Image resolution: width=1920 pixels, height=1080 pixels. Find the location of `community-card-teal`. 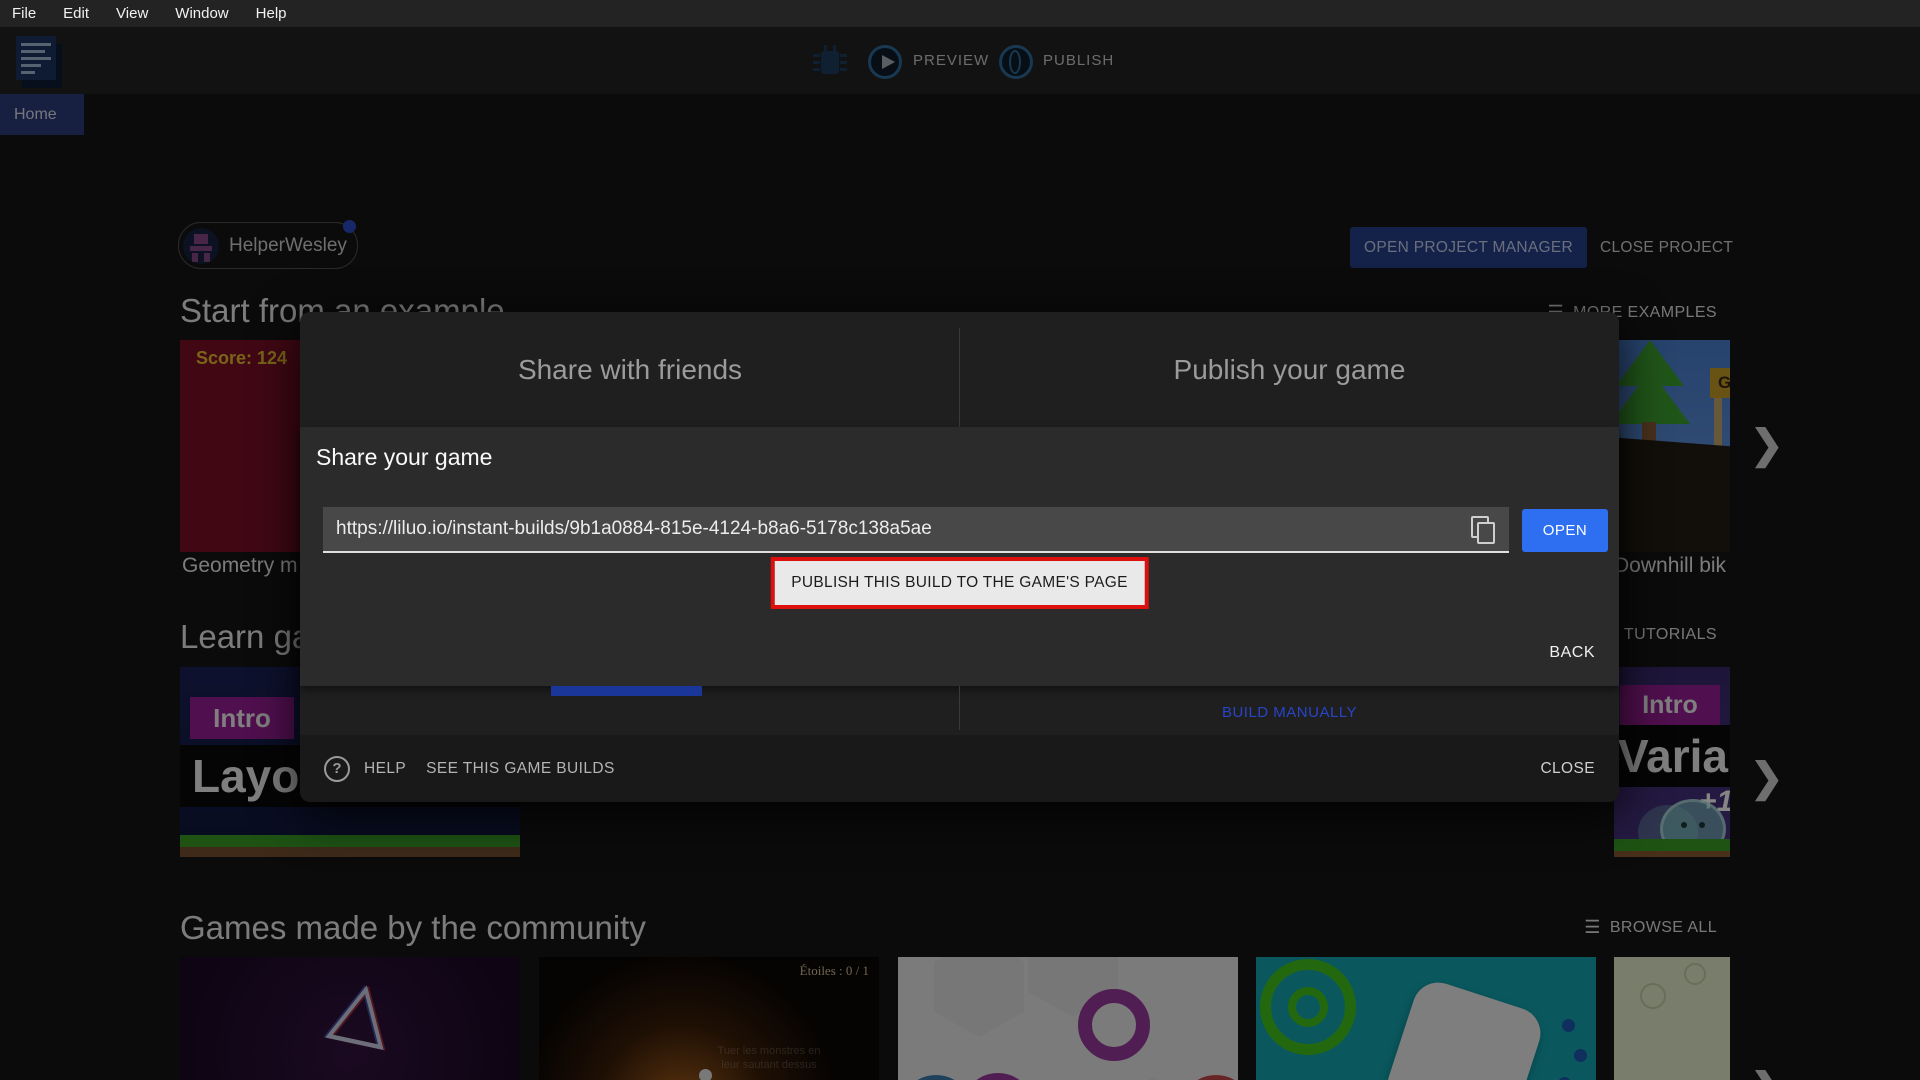

community-card-teal is located at coordinates (1426, 1018).